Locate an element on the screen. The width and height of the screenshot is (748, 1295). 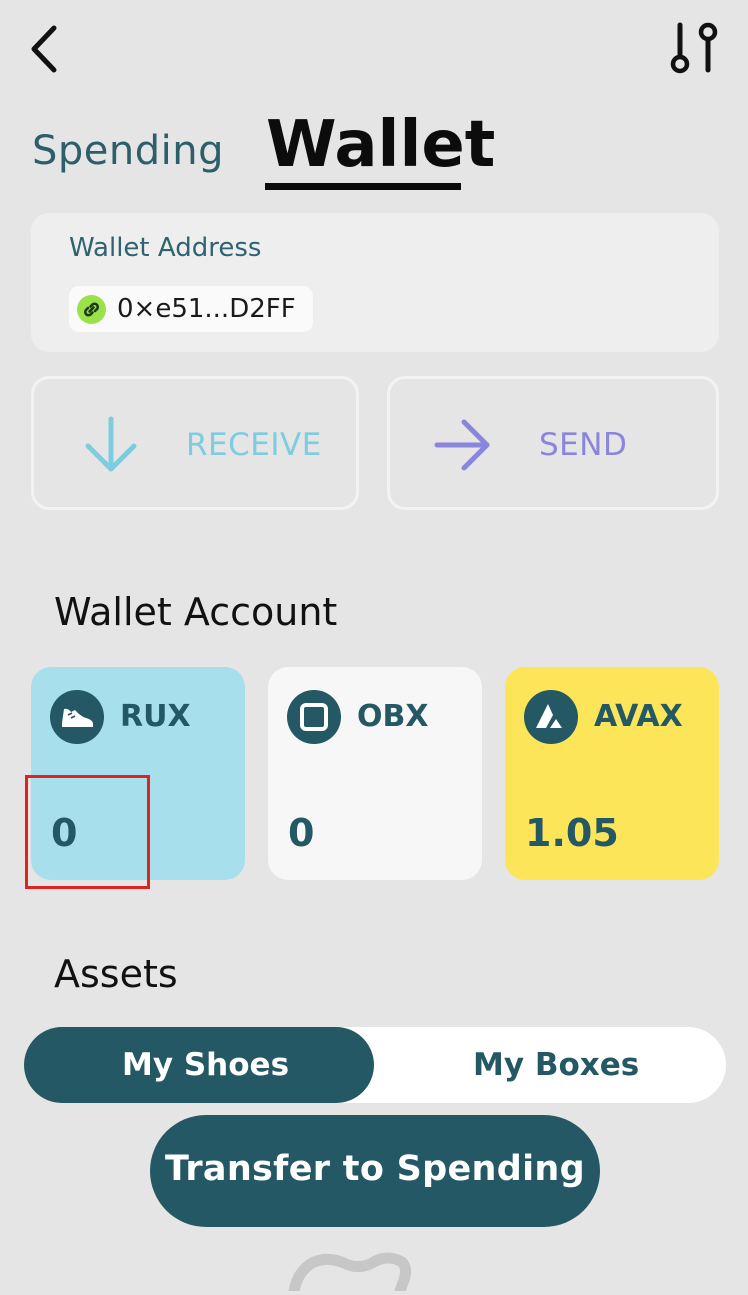
token-balance: 0 is located at coordinates (301, 833).